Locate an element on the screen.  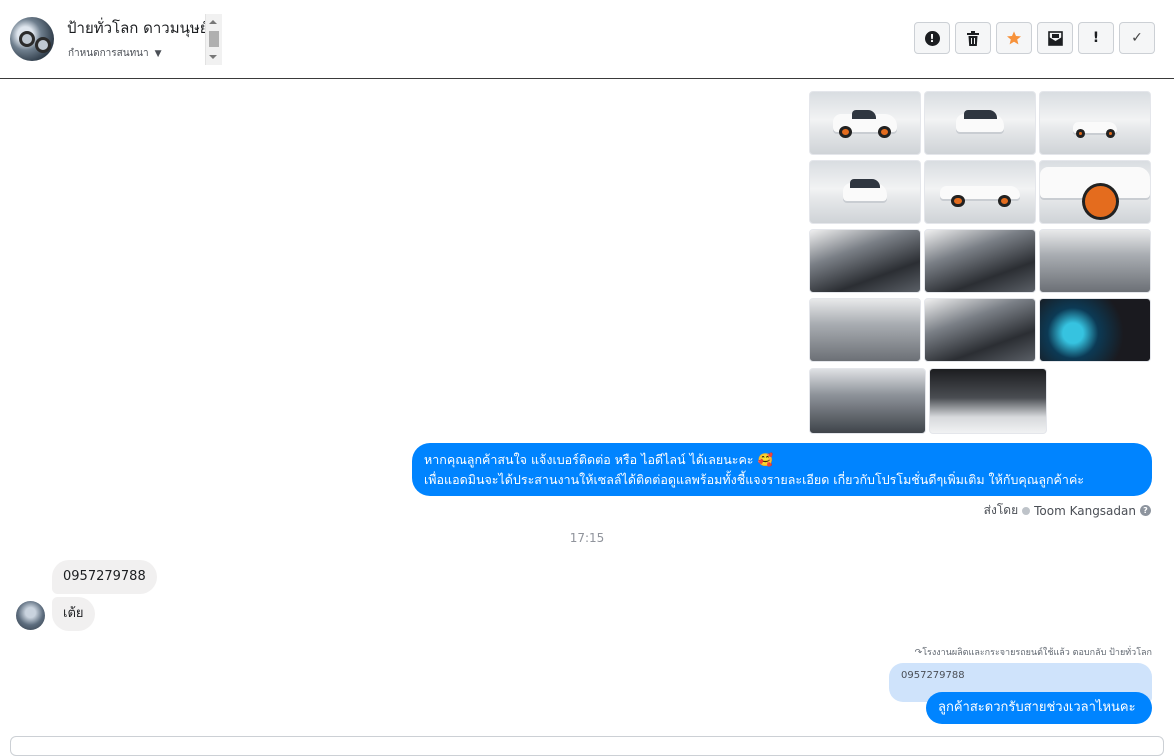
star-icon is located at coordinates (1014, 38).